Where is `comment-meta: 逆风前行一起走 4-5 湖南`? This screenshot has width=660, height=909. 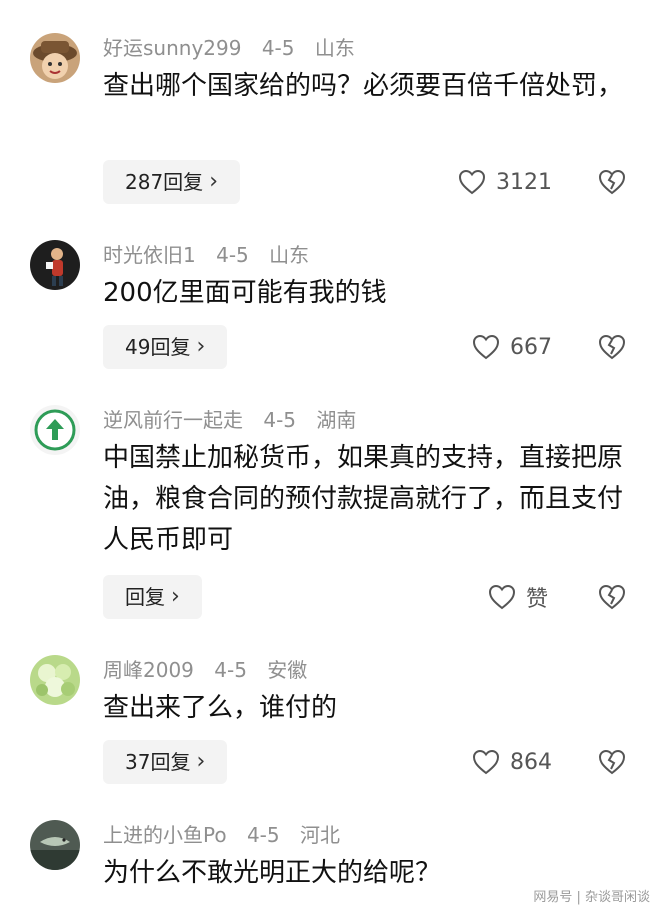
comment-meta: 逆风前行一起走 4-5 湖南 is located at coordinates (236, 420).